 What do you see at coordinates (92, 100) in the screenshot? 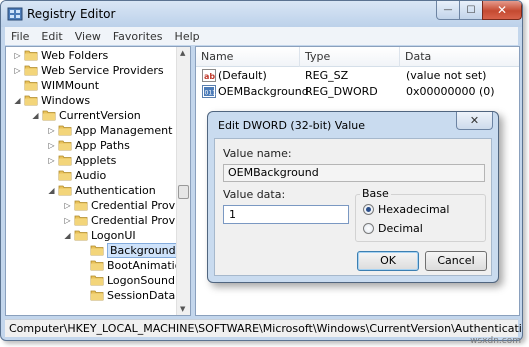
I see `tree-item: ◢ Windows` at bounding box center [92, 100].